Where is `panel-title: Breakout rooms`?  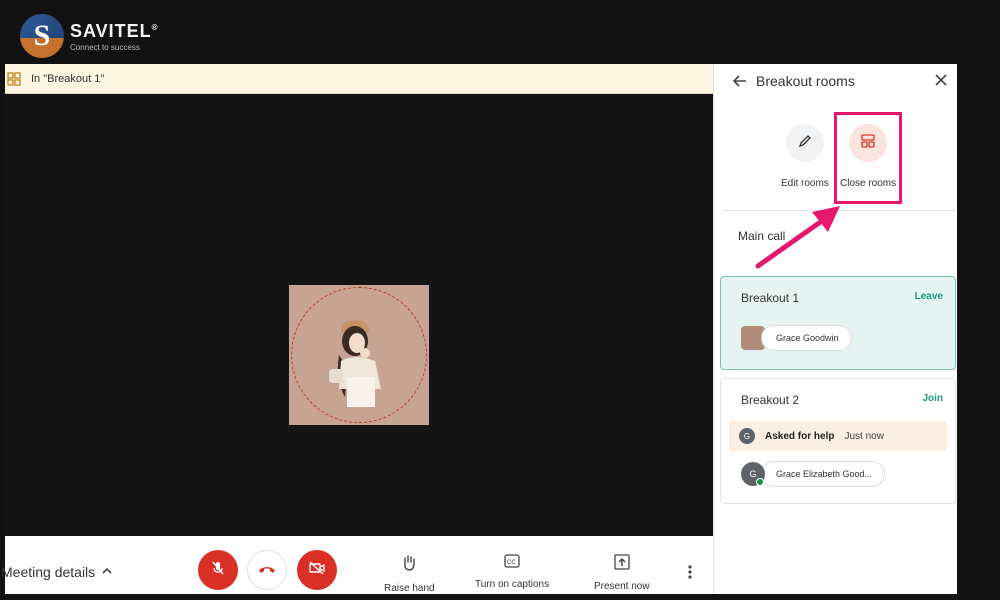 panel-title: Breakout rooms is located at coordinates (805, 81).